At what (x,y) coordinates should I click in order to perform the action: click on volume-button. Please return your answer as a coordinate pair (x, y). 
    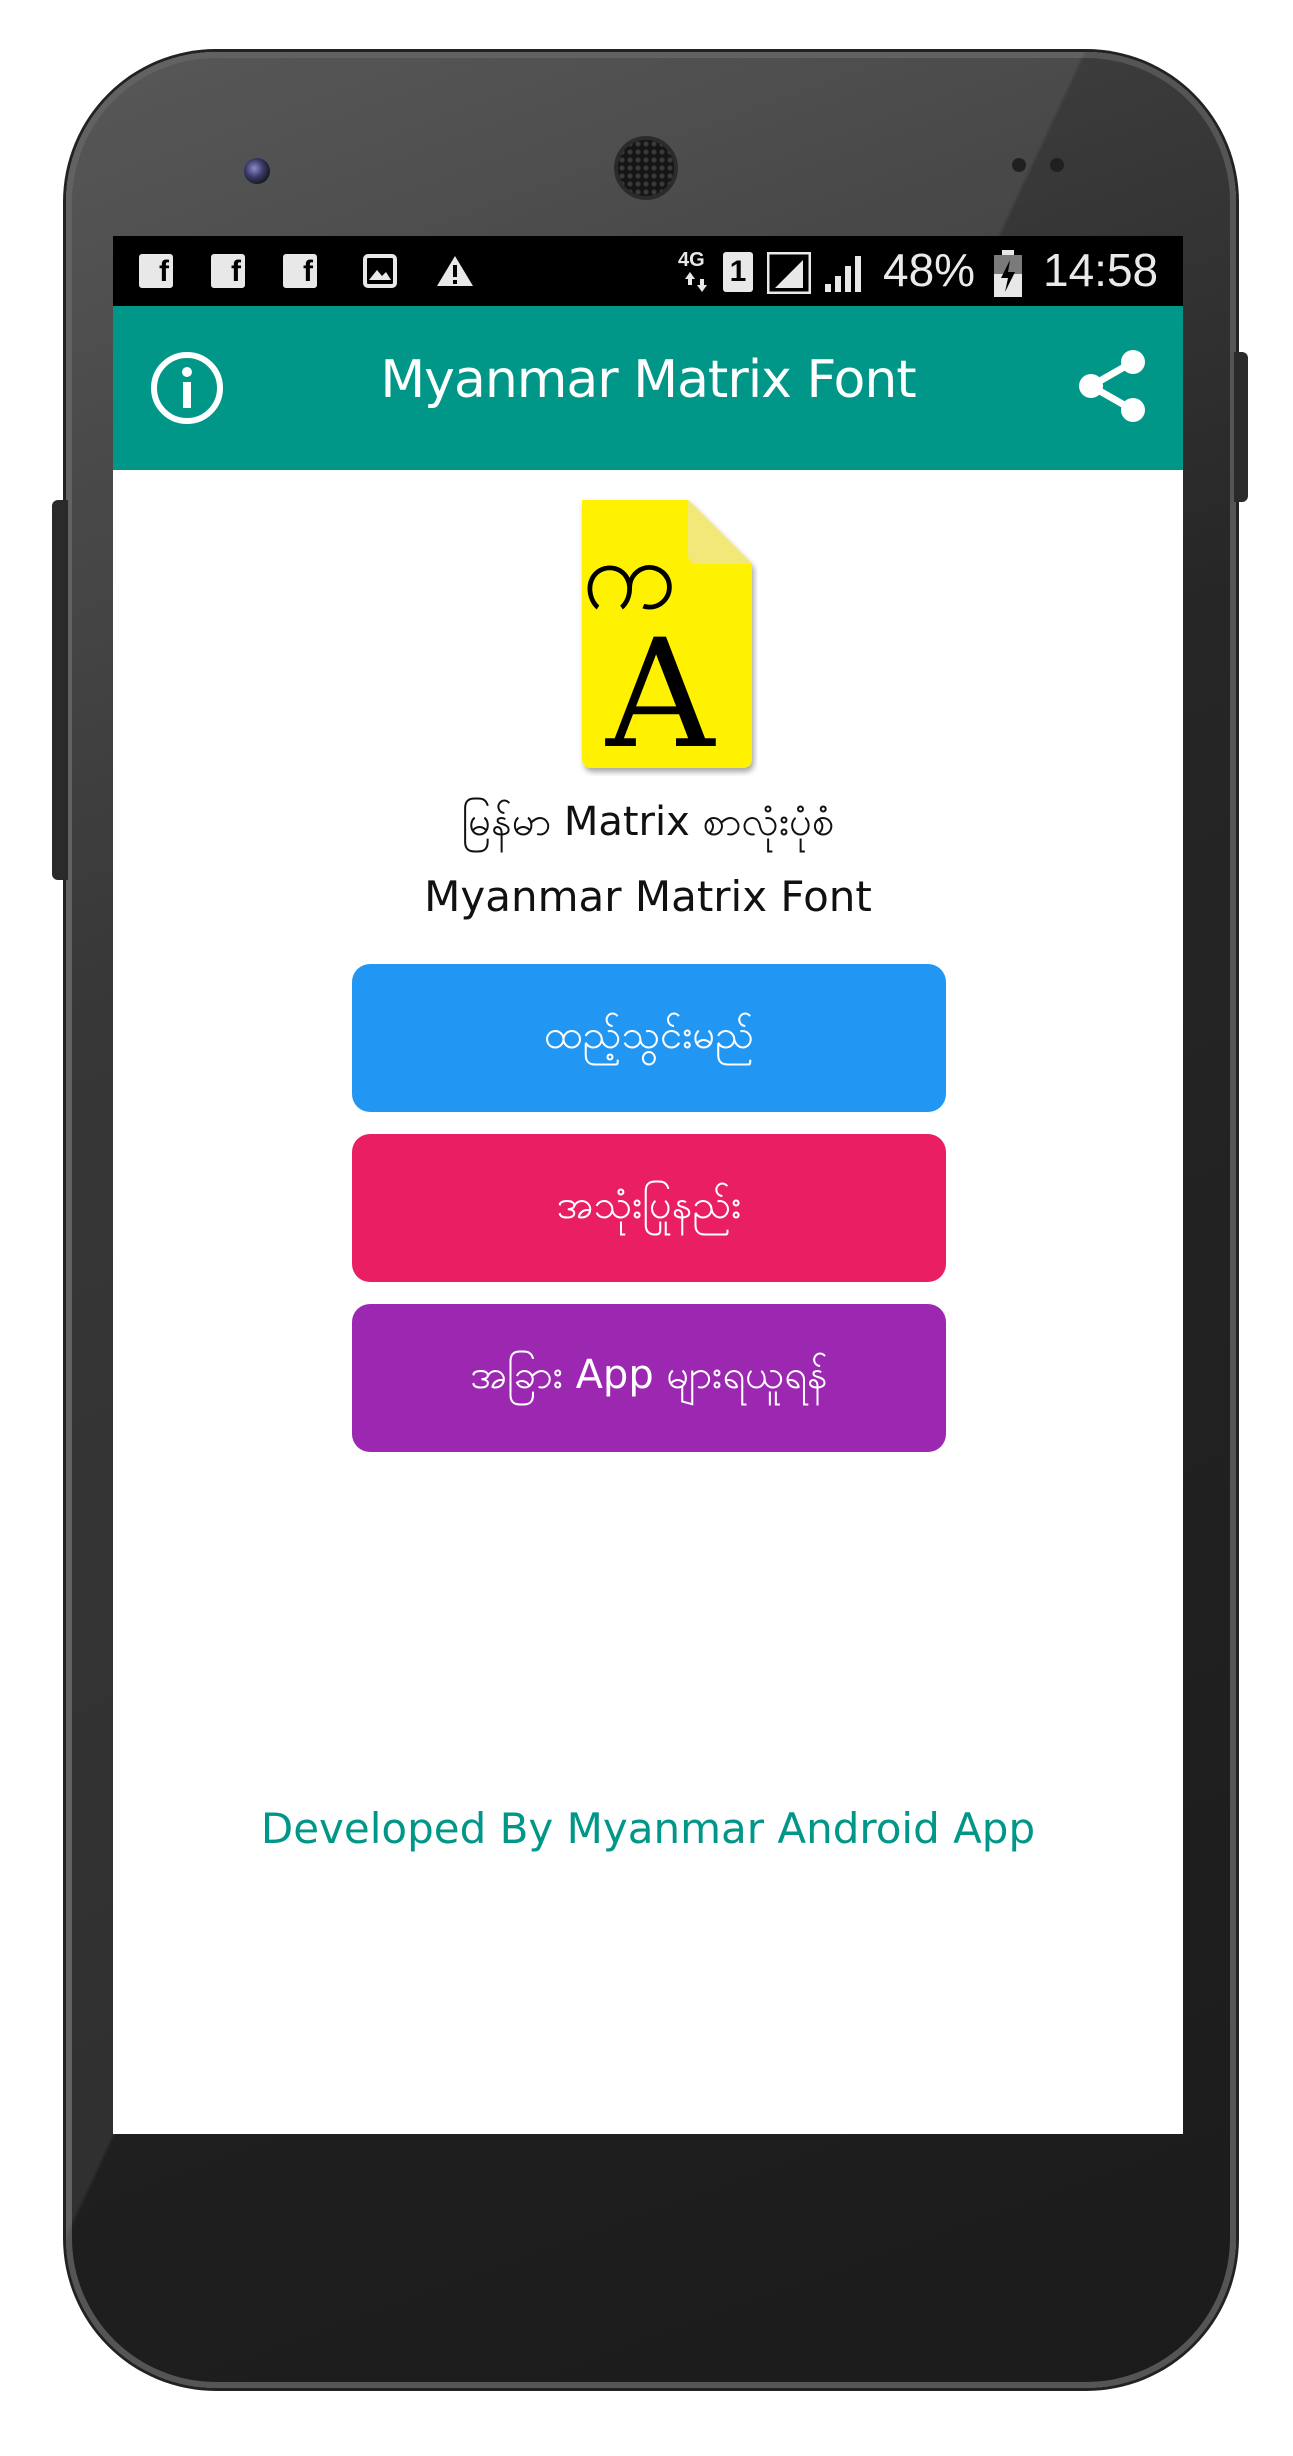
    Looking at the image, I should click on (60, 690).